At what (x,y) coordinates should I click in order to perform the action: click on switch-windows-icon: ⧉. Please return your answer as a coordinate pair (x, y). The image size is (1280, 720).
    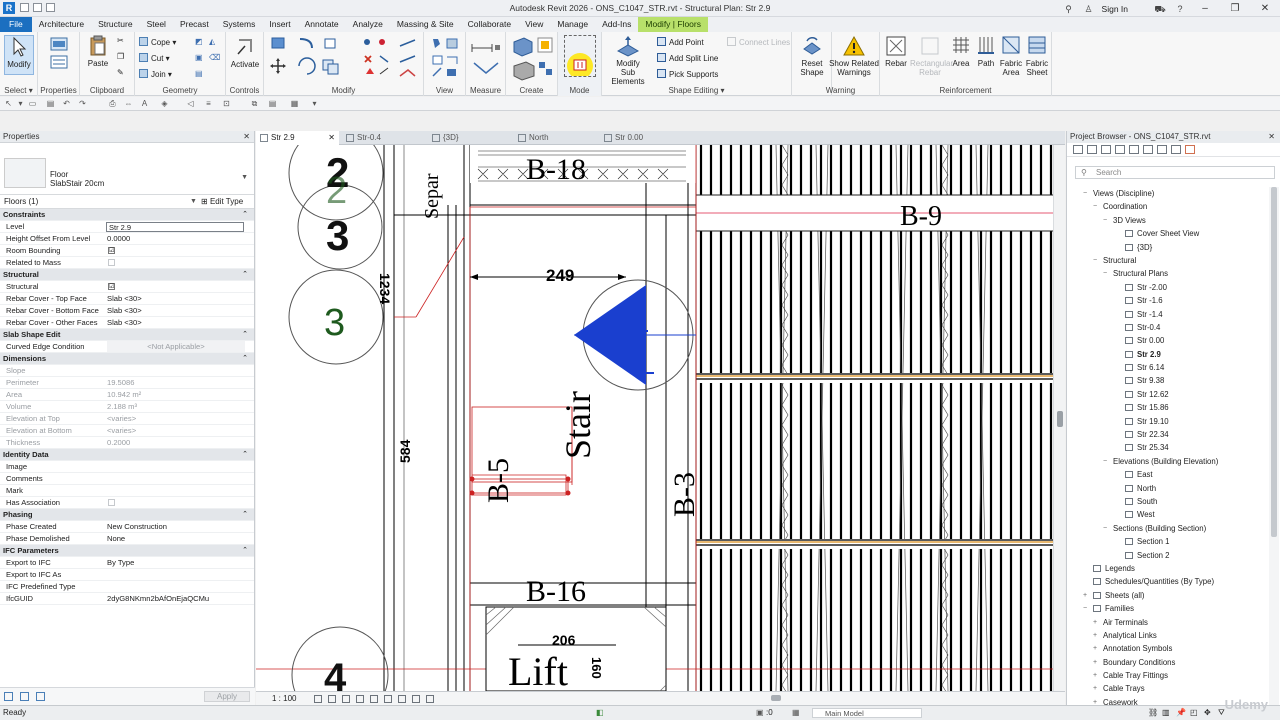
    Looking at the image, I should click on (254, 103).